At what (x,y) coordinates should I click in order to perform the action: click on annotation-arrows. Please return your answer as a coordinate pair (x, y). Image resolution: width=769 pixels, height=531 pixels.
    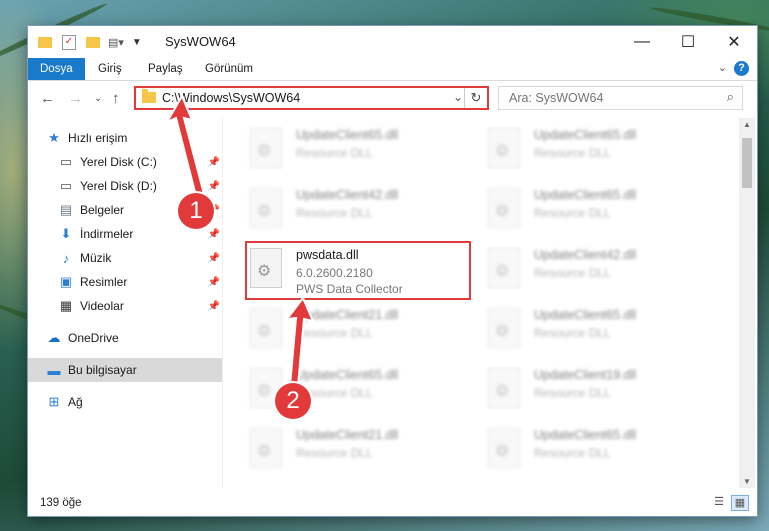
    Looking at the image, I should click on (239, 240).